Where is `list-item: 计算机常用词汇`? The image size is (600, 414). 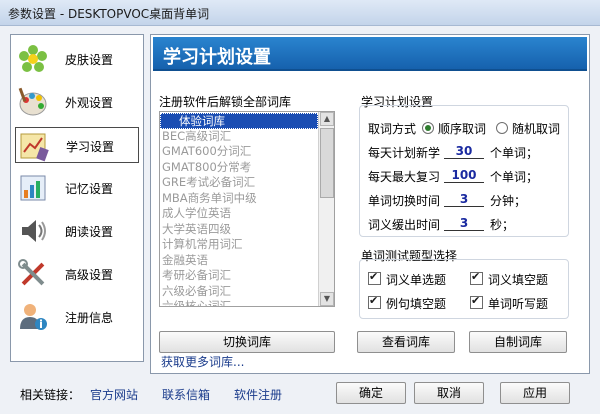 list-item: 计算机常用词汇 is located at coordinates (239, 245).